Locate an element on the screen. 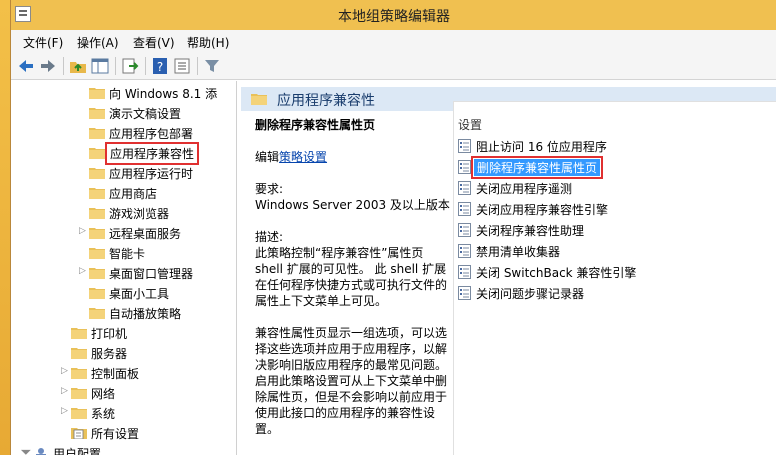 The image size is (776, 455). back-arrow-icon is located at coordinates (26, 66).